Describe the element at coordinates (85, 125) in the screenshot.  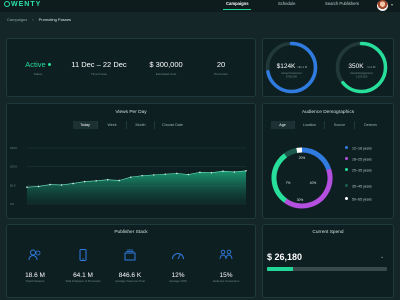
I see `tab-today: Today` at that location.